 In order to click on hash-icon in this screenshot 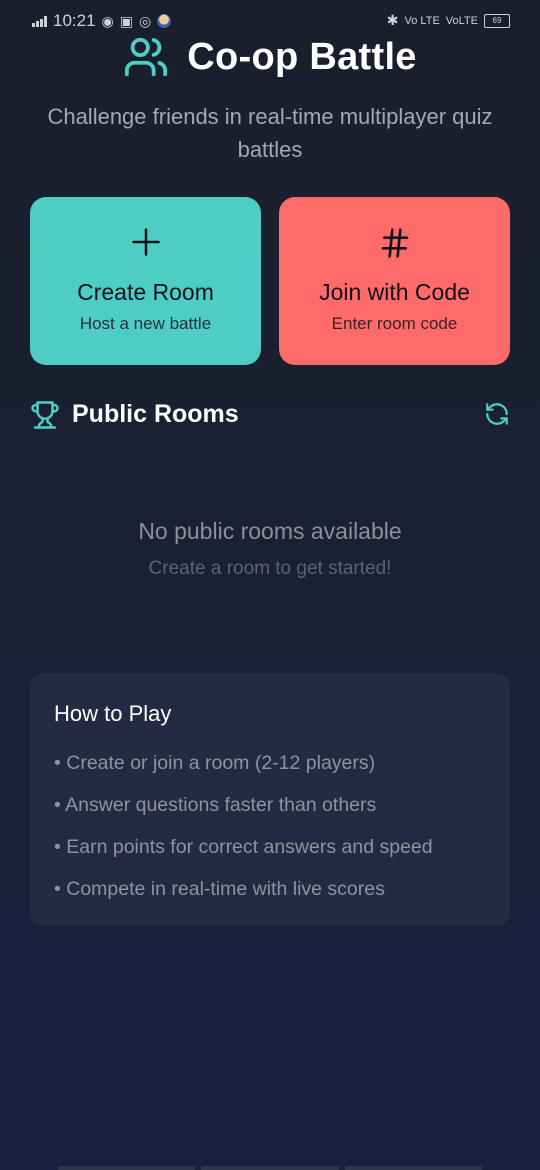, I will do `click(394, 243)`.